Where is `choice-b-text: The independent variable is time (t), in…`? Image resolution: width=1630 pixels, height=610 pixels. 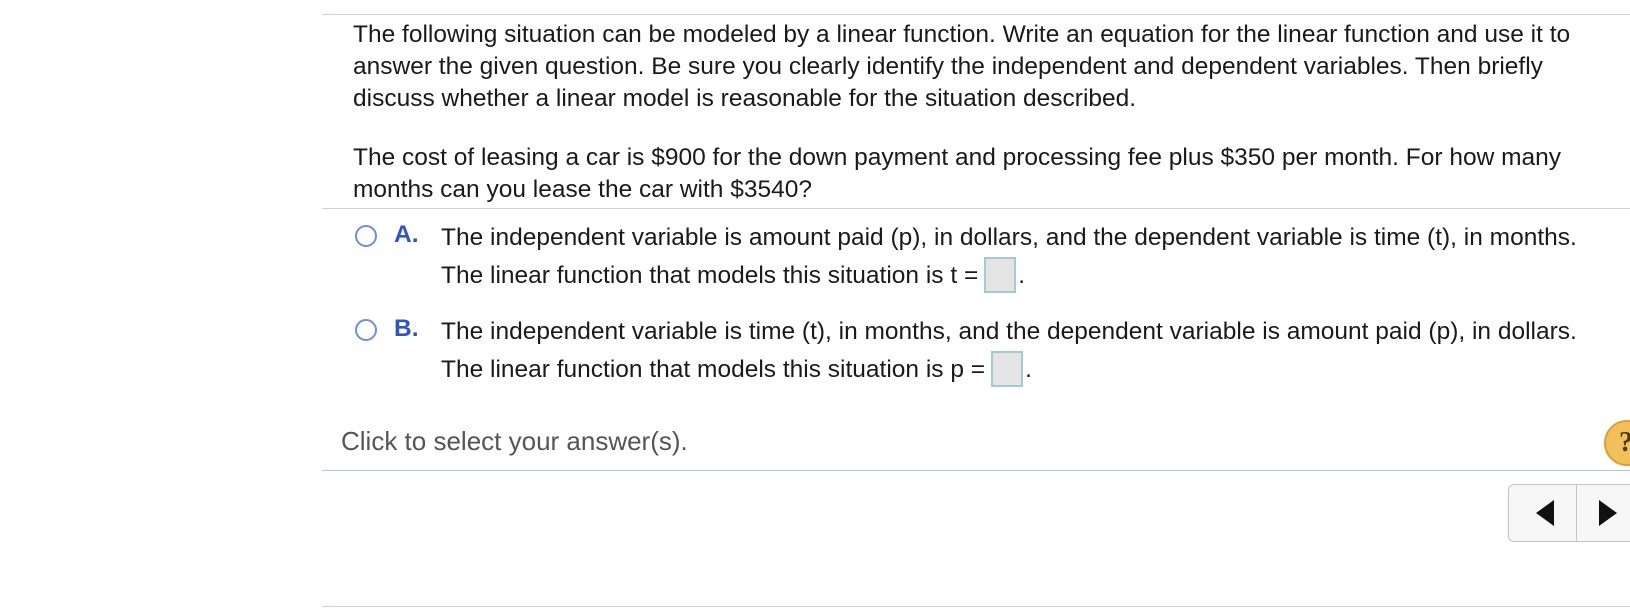 choice-b-text: The independent variable is time (t), in… is located at coordinates (1031, 351).